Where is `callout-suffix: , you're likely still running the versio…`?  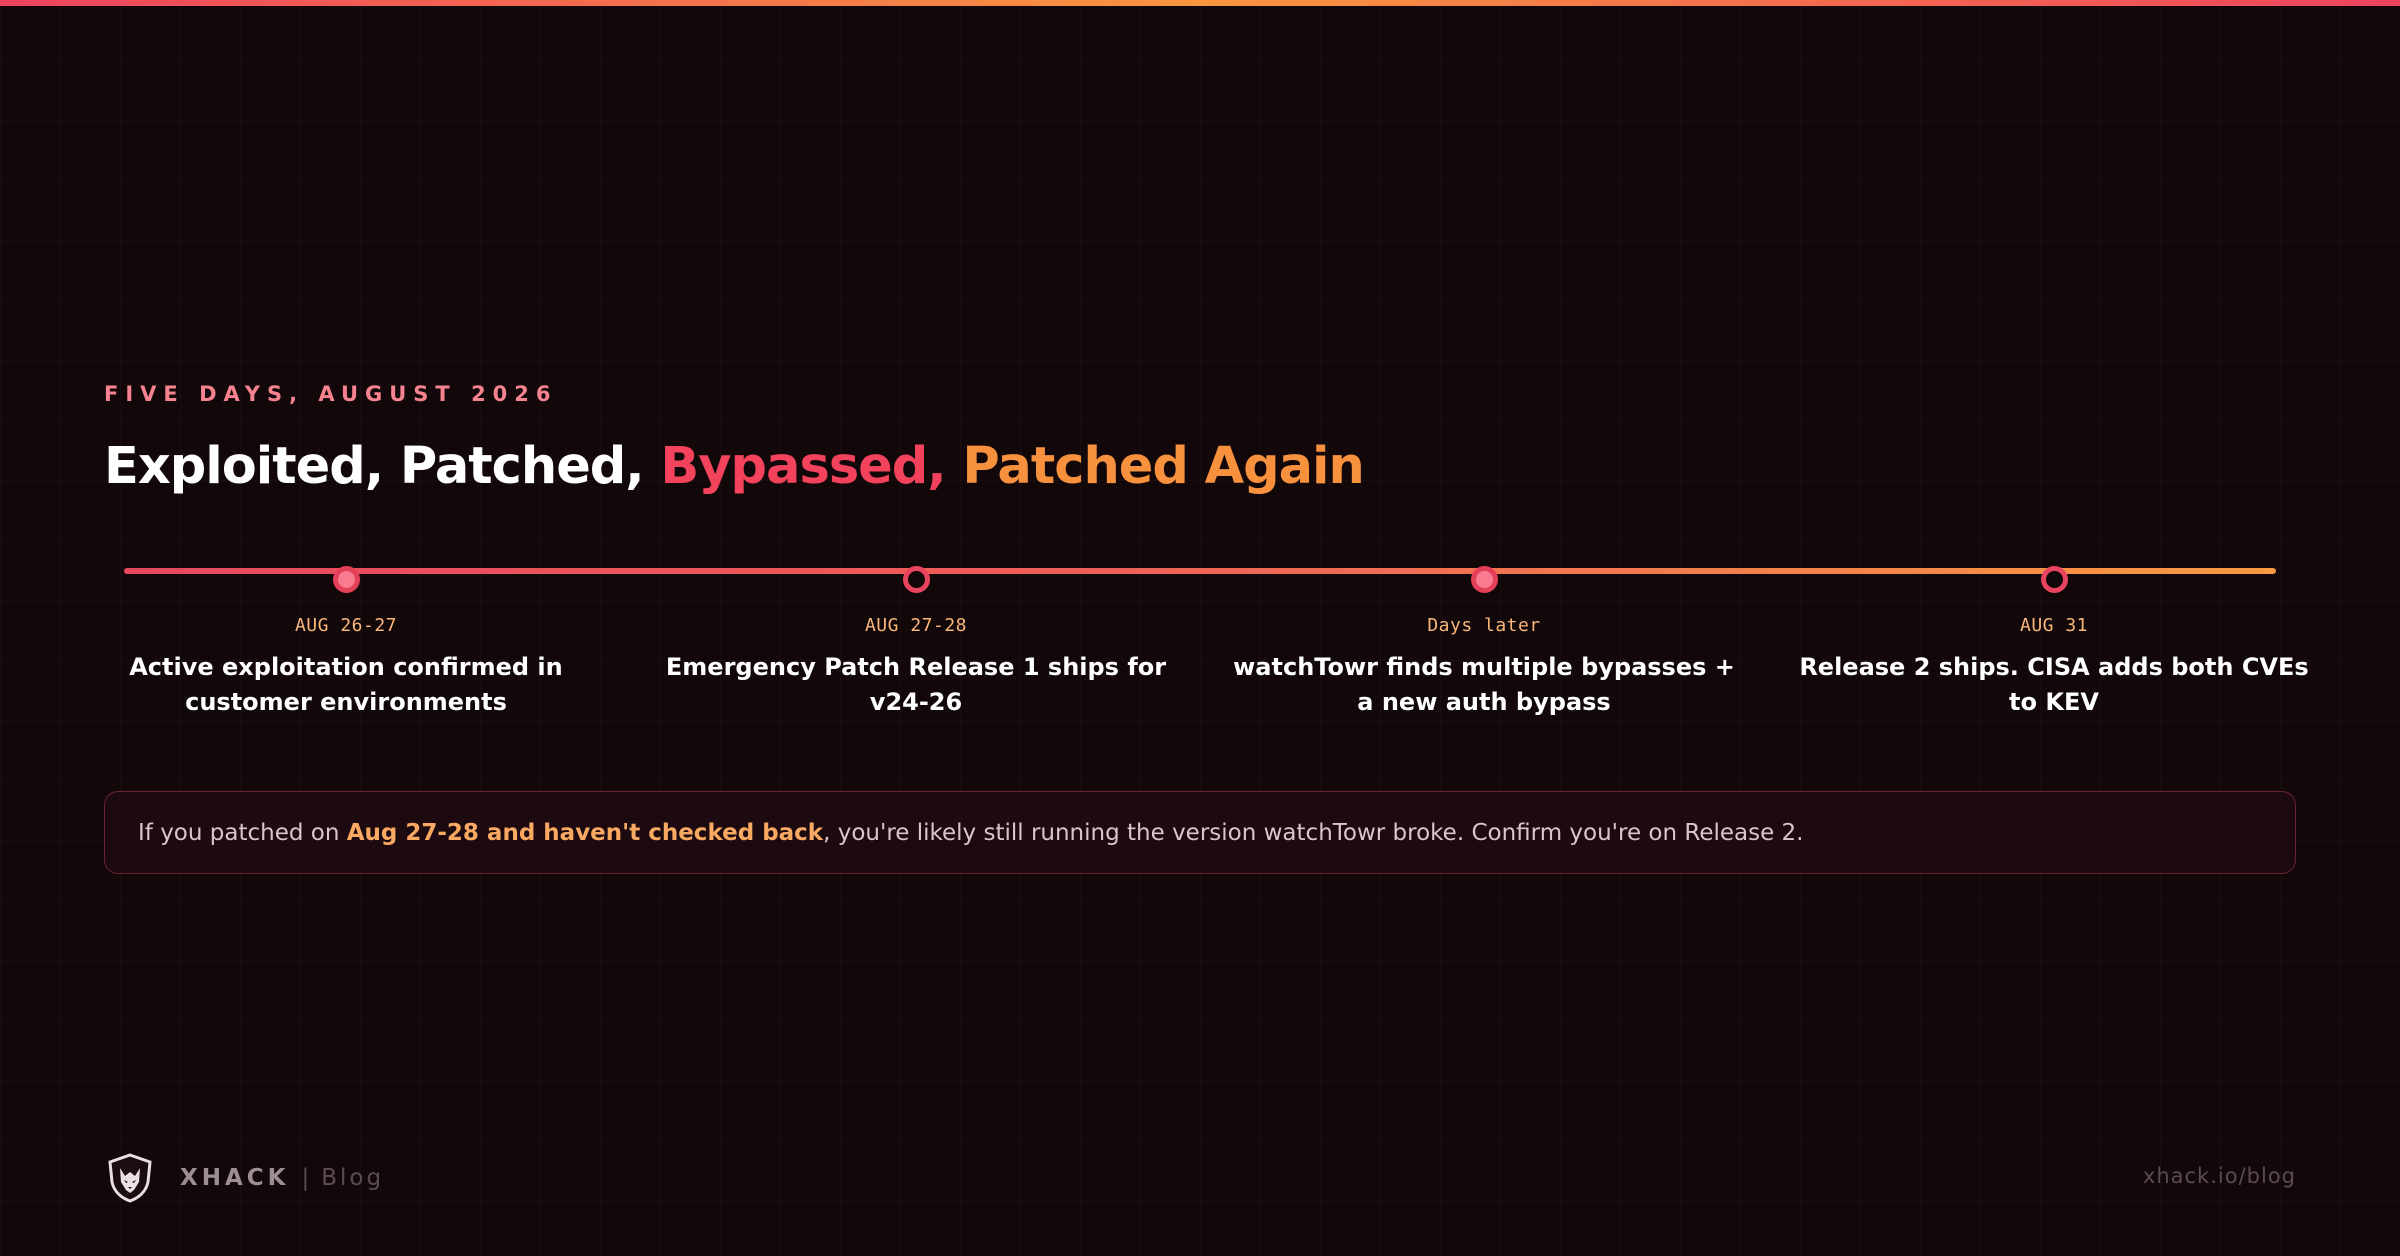
callout-suffix: , you're likely still running the versio… is located at coordinates (1313, 832).